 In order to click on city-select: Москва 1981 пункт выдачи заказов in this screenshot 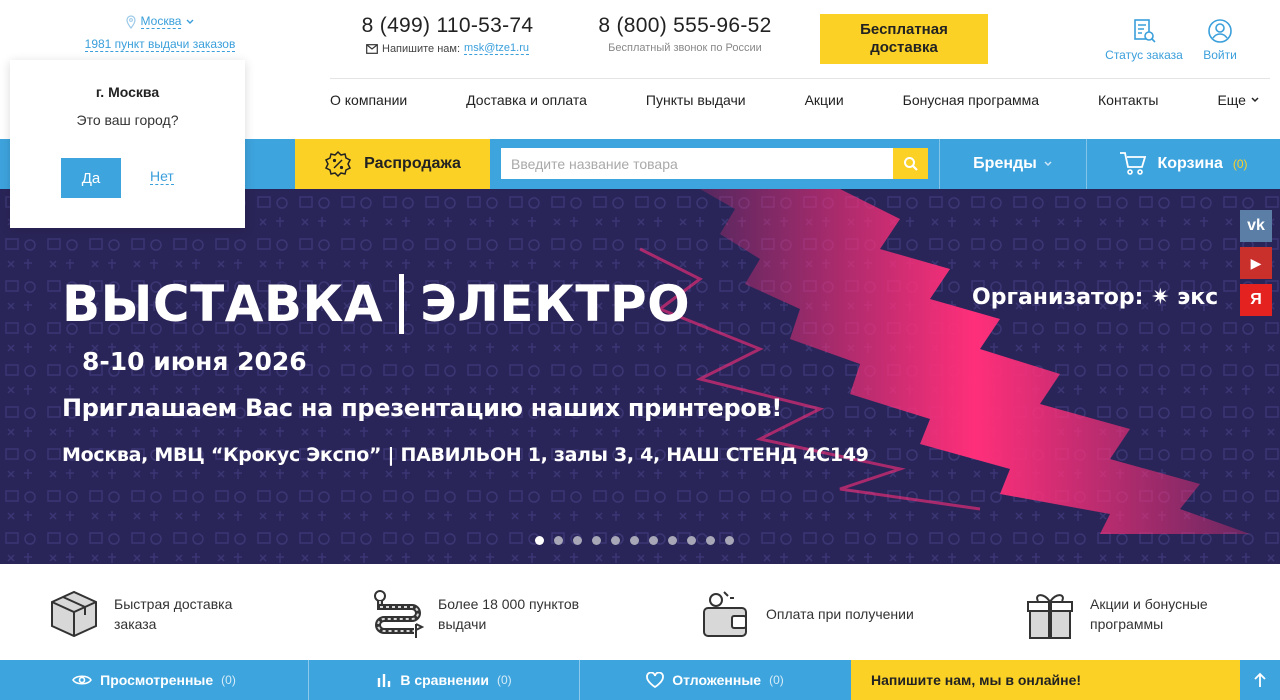, I will do `click(160, 33)`.